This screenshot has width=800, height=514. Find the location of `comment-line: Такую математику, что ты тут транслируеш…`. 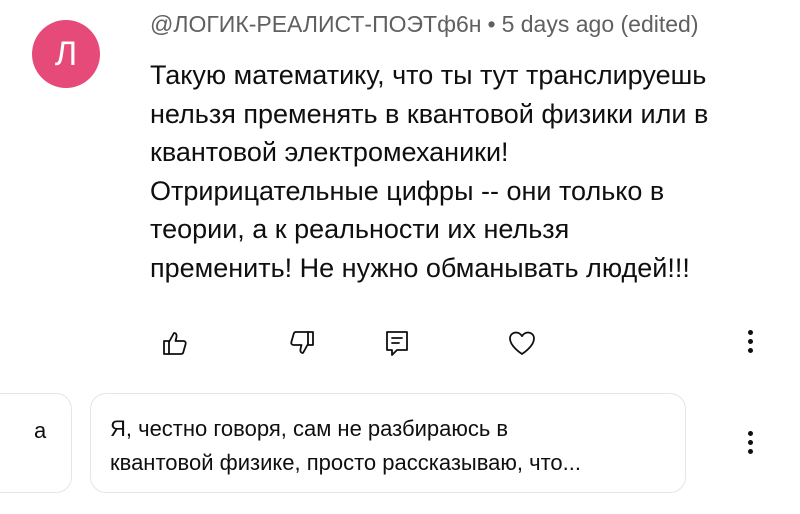

comment-line: Такую математику, что ты тут транслируеш… is located at coordinates (428, 75).